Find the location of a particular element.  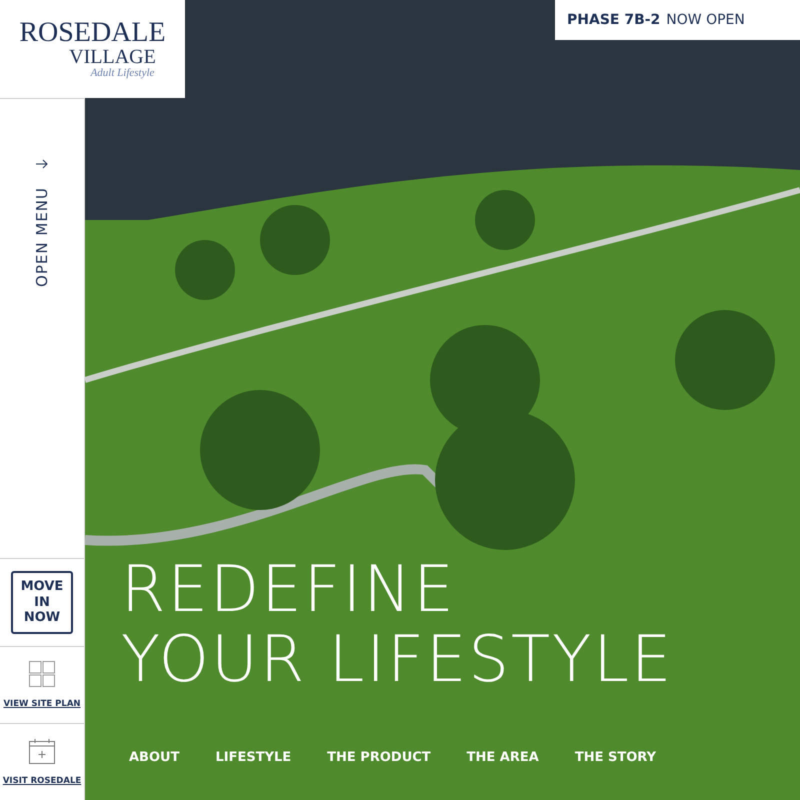

move-in-now-button: MOVE IN NOW is located at coordinates (42, 602).